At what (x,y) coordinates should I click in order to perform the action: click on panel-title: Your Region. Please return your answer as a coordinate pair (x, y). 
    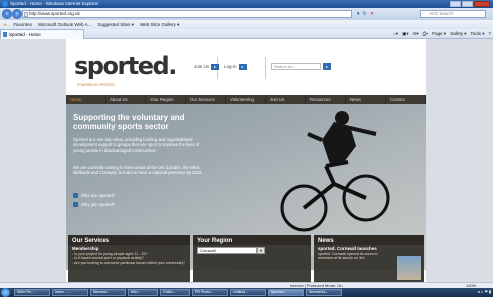
    Looking at the image, I should click on (252, 240).